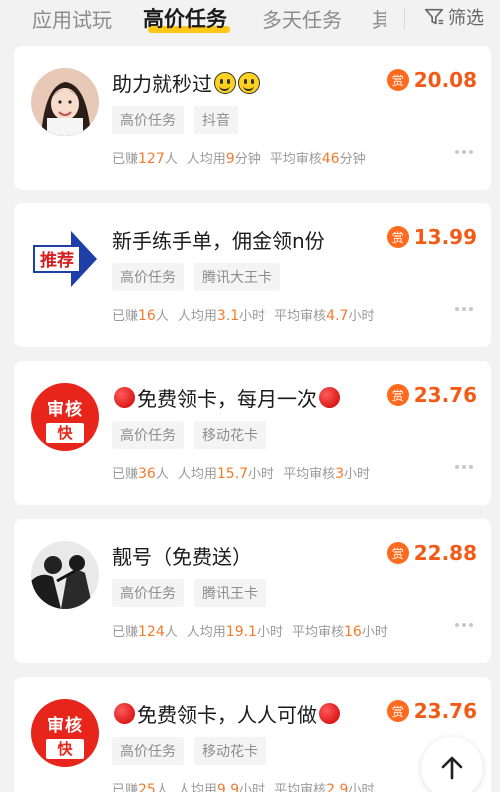 This screenshot has width=500, height=792. What do you see at coordinates (182, 557) in the screenshot?
I see `task-title: 靓号（免费送）` at bounding box center [182, 557].